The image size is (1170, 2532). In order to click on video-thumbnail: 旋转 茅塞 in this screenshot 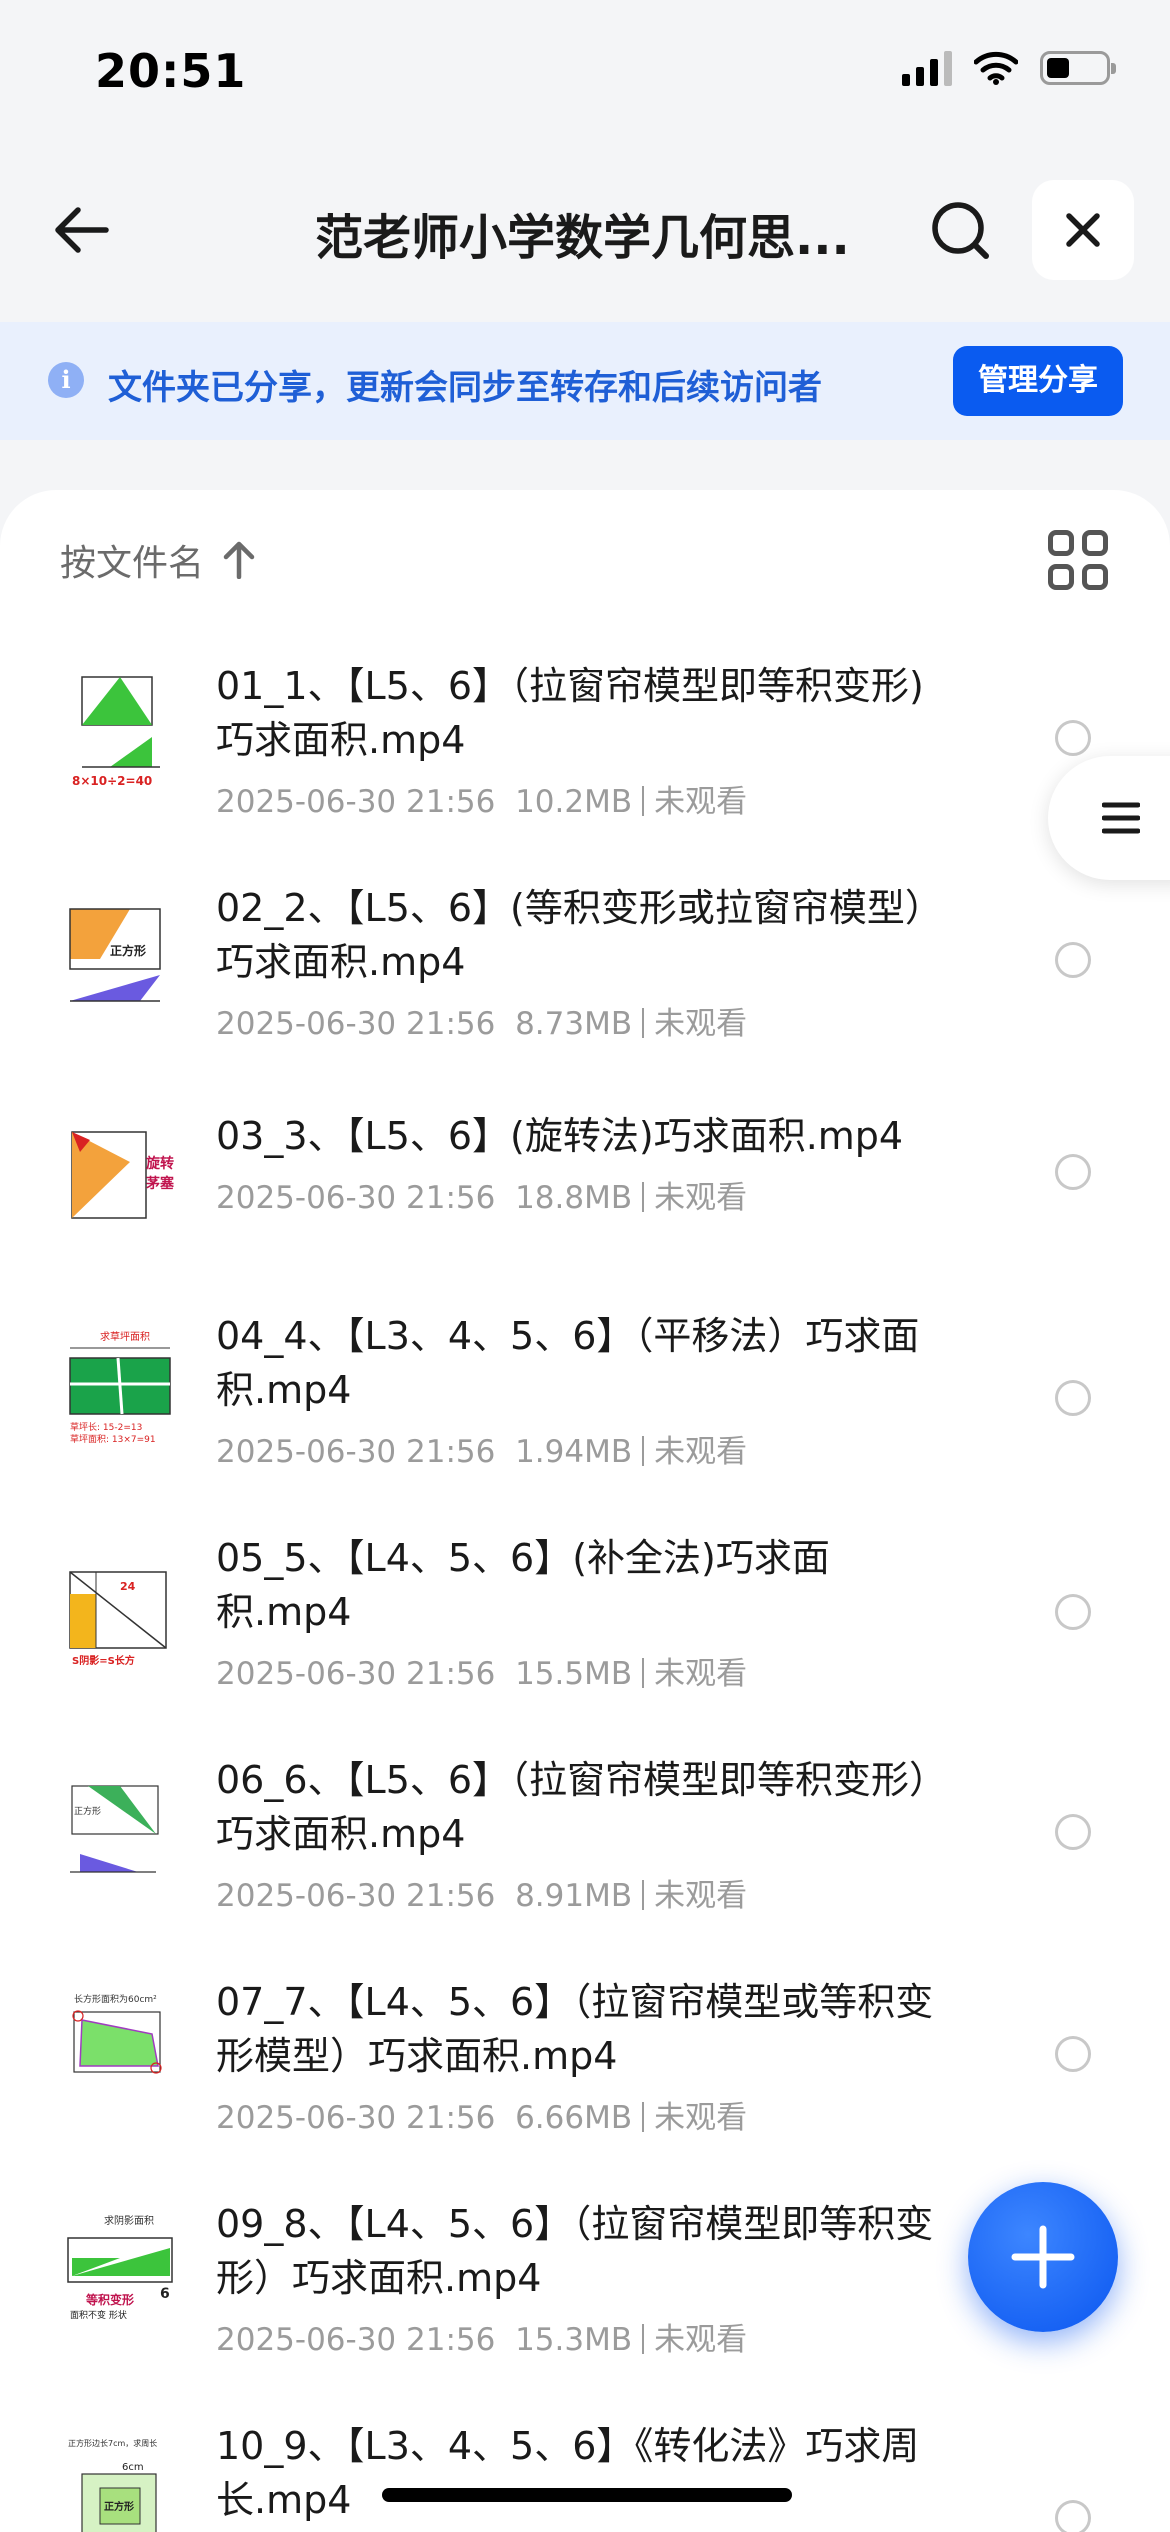, I will do `click(119, 1176)`.